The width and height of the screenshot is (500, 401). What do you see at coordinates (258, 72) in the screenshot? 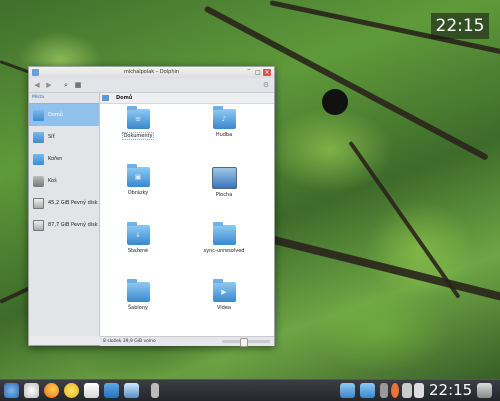
I see `maximize-icon: □` at bounding box center [258, 72].